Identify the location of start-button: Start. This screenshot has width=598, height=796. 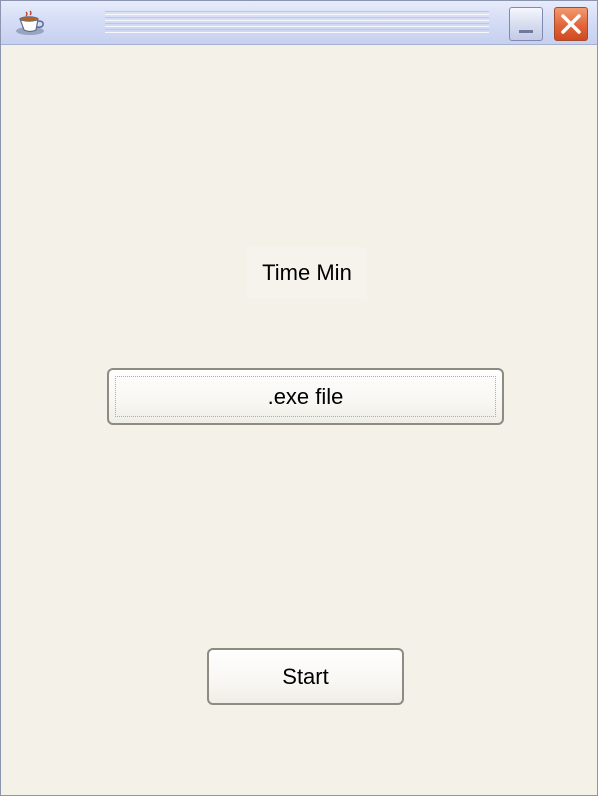
(305, 676).